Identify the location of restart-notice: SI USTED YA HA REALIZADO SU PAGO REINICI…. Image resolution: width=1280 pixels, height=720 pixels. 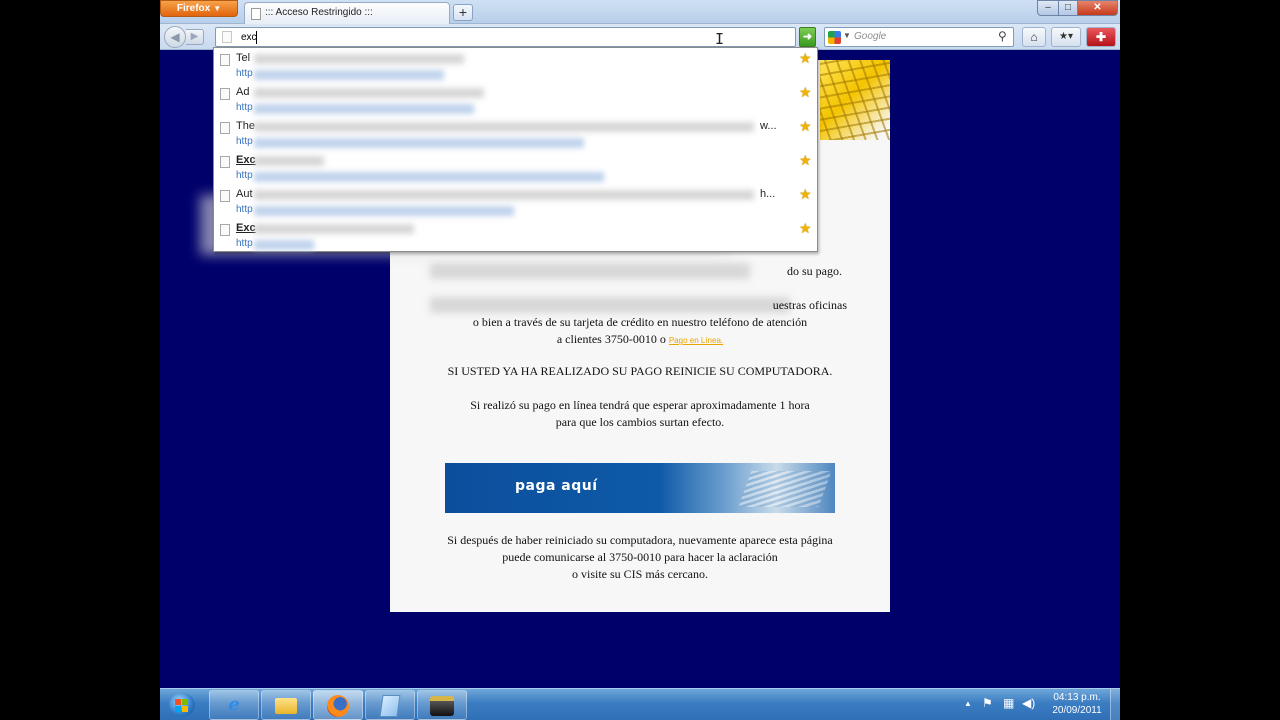
(640, 371).